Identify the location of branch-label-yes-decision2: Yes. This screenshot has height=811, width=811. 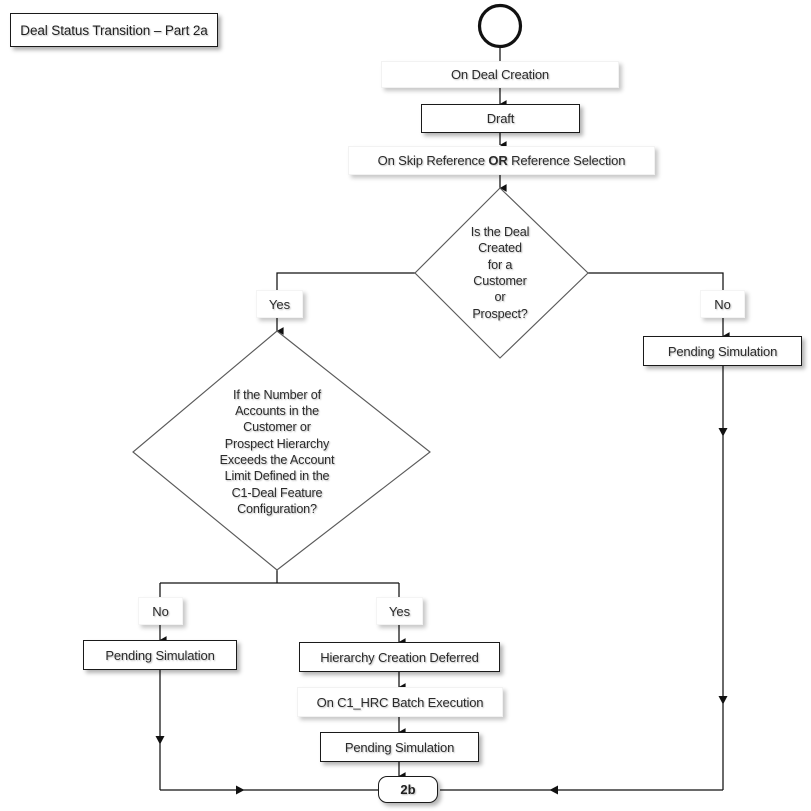
(399, 611).